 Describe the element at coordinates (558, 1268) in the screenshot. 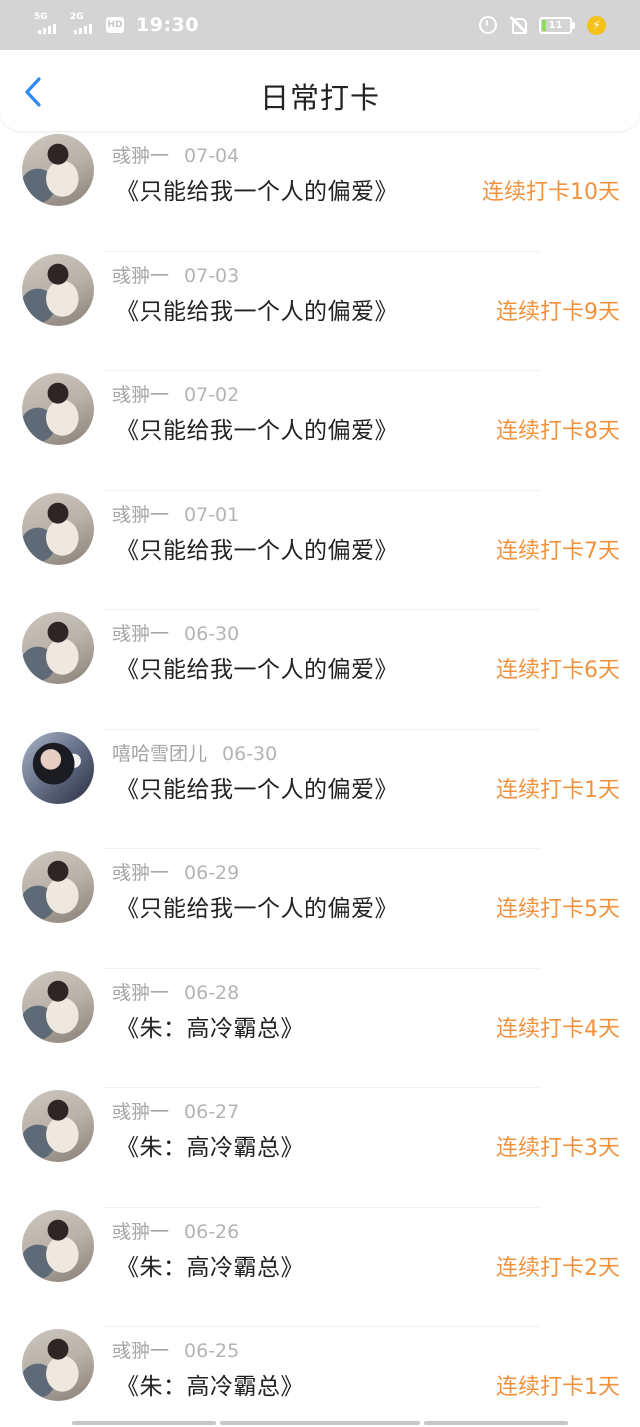

I see `streak-label: 连续打卡2天` at that location.